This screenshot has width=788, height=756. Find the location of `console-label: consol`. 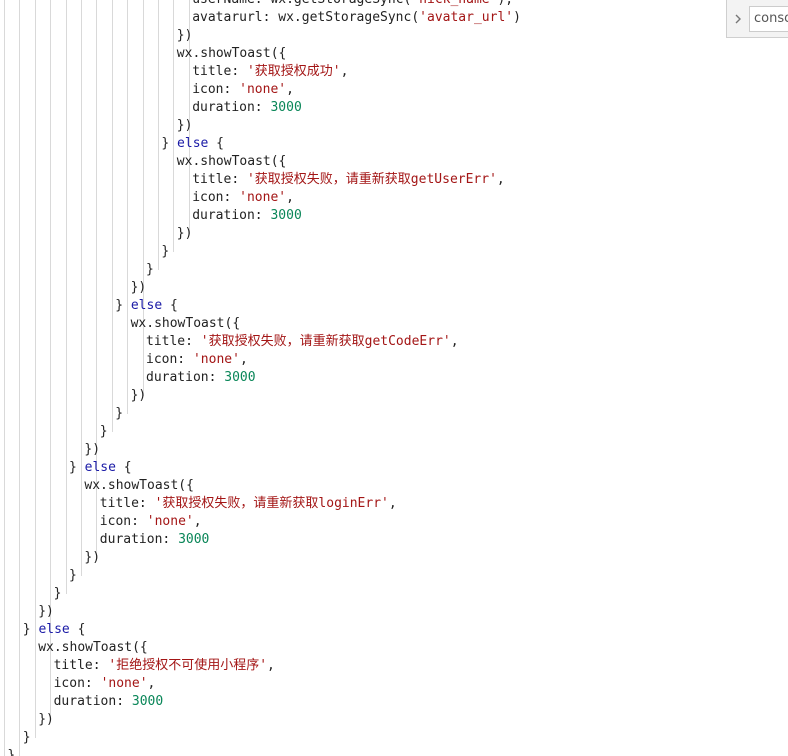

console-label: consol is located at coordinates (768, 18).